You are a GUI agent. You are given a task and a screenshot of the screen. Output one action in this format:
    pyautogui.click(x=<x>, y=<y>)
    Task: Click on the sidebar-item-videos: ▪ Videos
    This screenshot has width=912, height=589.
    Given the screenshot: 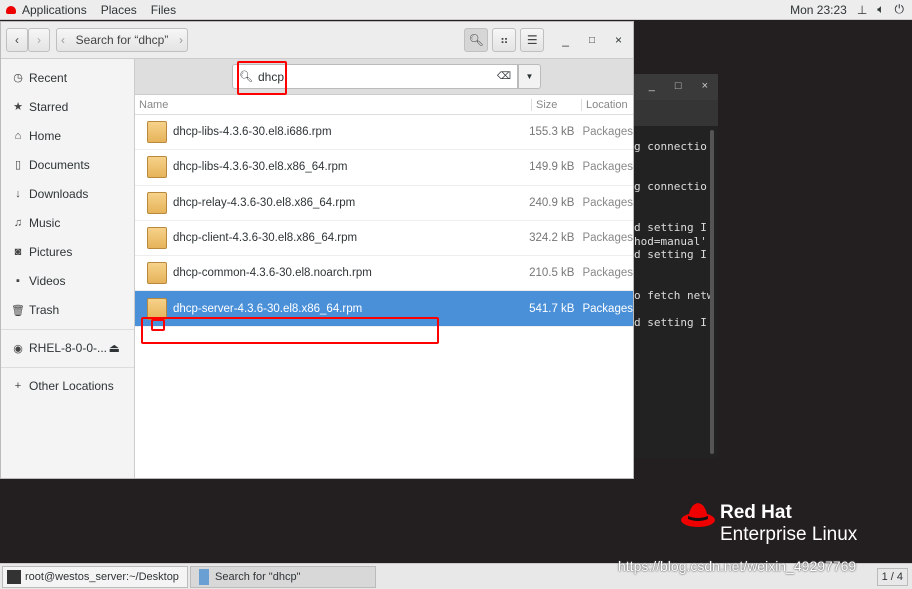 What is the action you would take?
    pyautogui.click(x=67, y=281)
    